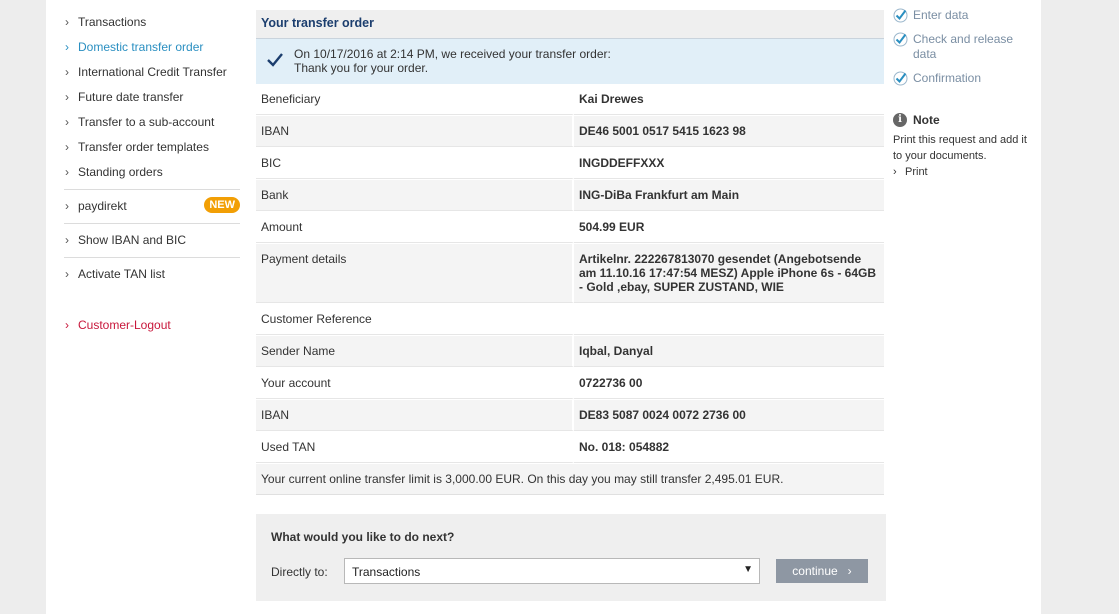 The height and width of the screenshot is (614, 1119). Describe the element at coordinates (916, 172) in the screenshot. I see `print-label: Print` at that location.